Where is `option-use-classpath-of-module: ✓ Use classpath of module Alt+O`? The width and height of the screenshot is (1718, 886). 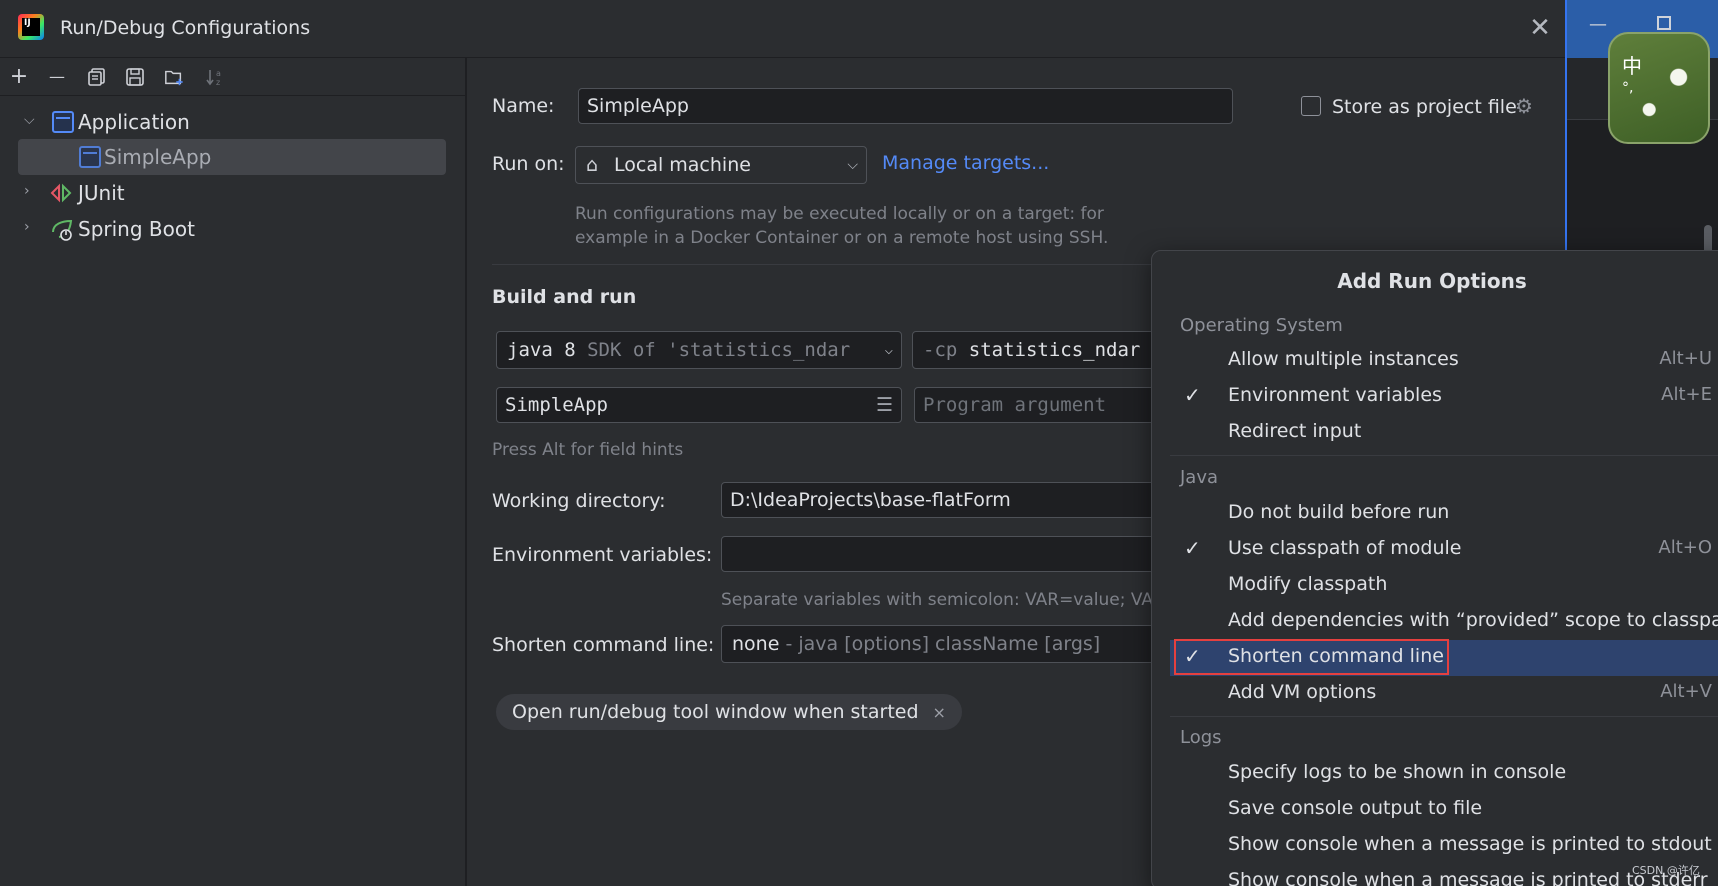 option-use-classpath-of-module: ✓ Use classpath of module Alt+O is located at coordinates (1444, 550).